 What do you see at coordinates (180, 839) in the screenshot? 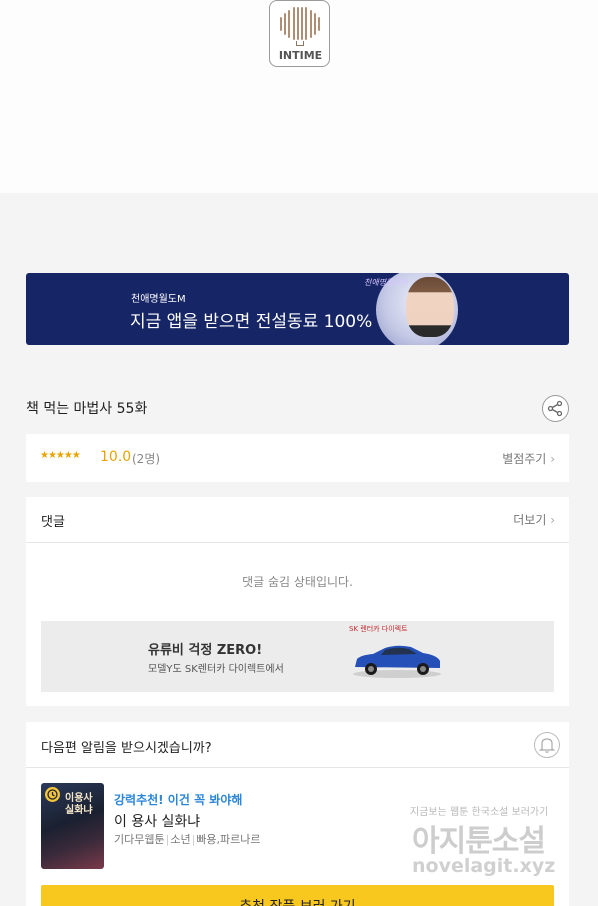
I see `meta-genre: 소년` at bounding box center [180, 839].